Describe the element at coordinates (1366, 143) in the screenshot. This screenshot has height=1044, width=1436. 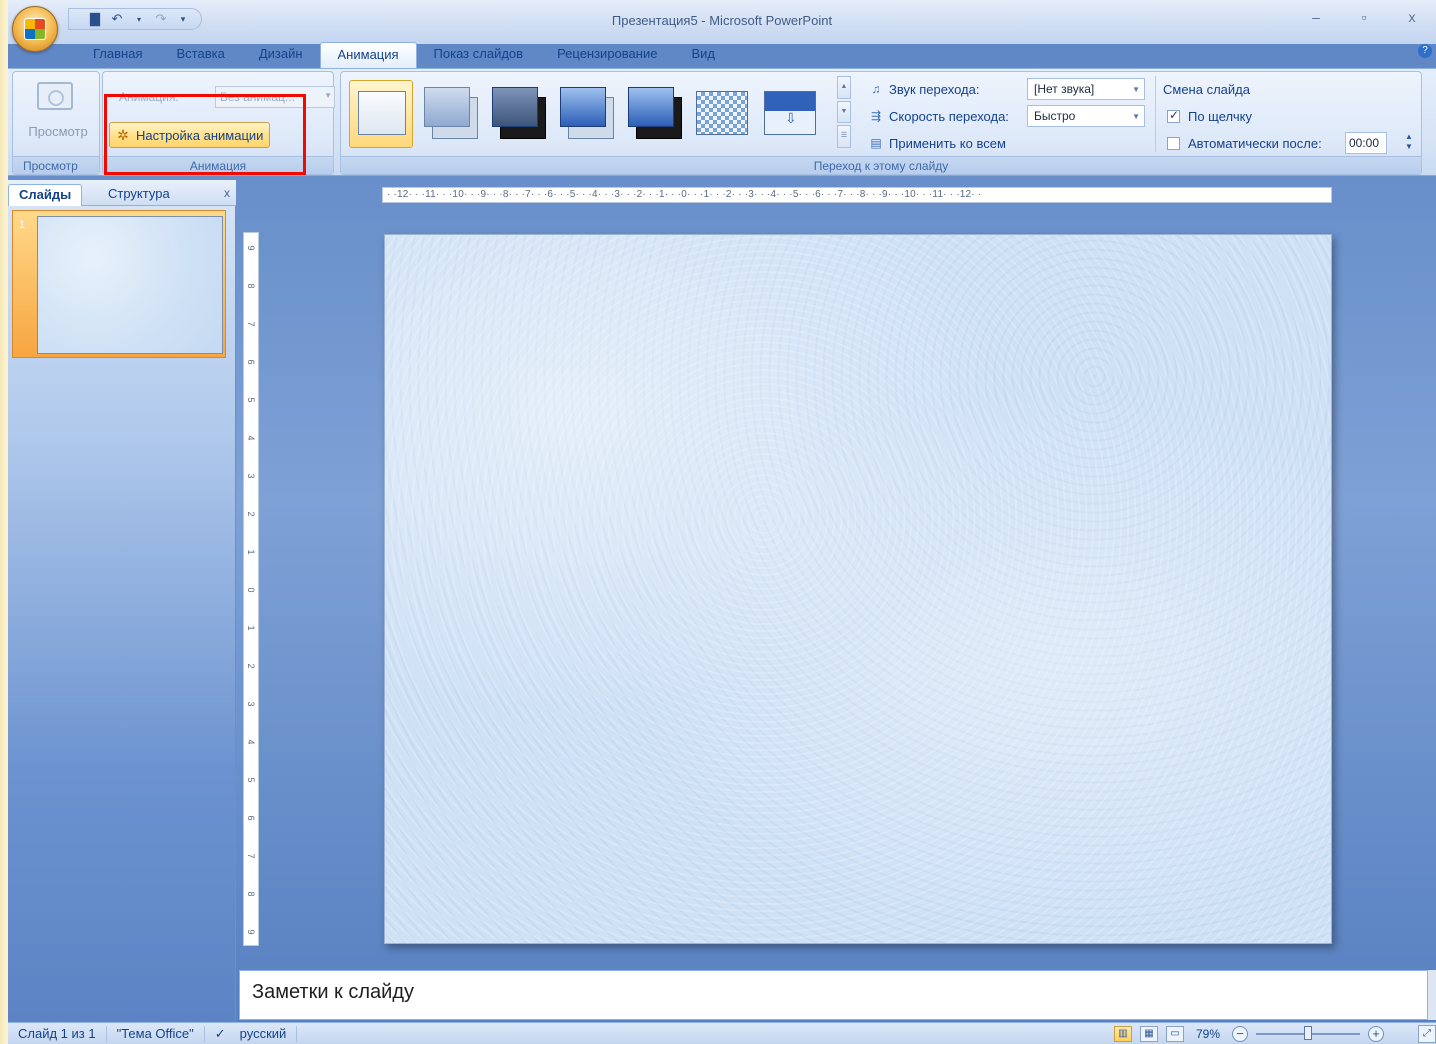
I see `auto-advance-time-input: 00:00` at that location.